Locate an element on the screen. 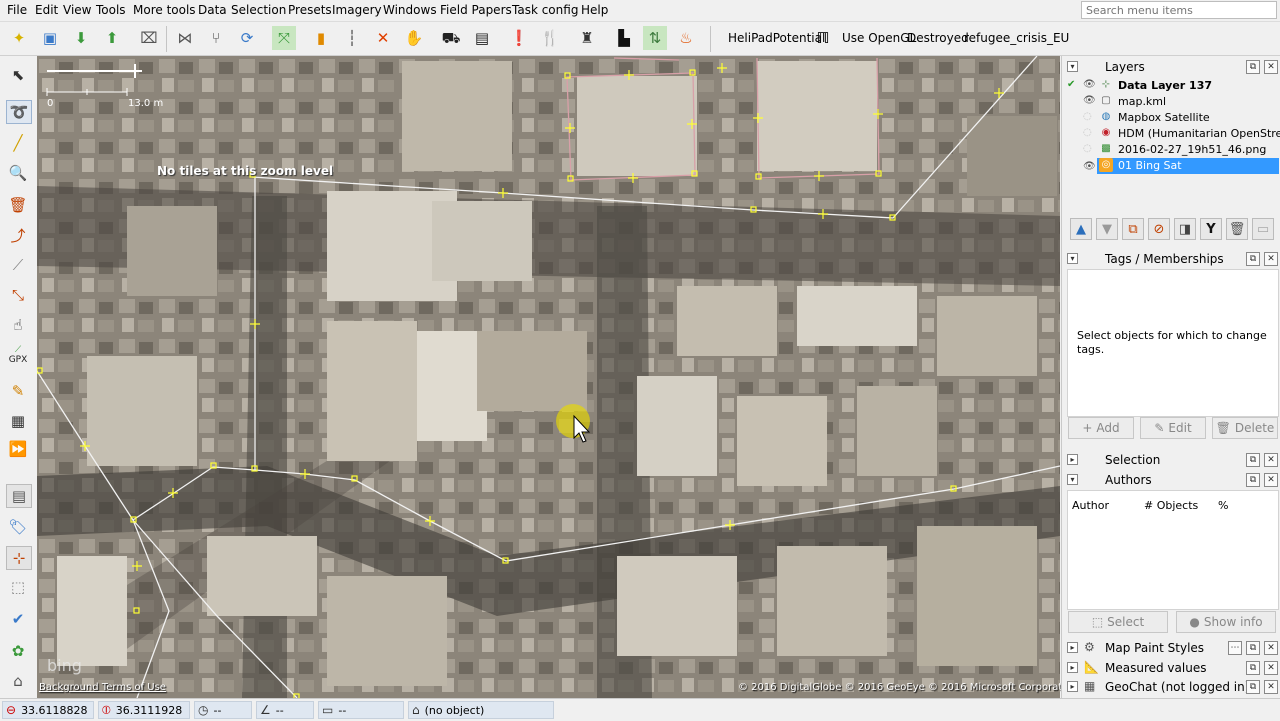  delete-layer-icon: 🗑 is located at coordinates (1237, 229).